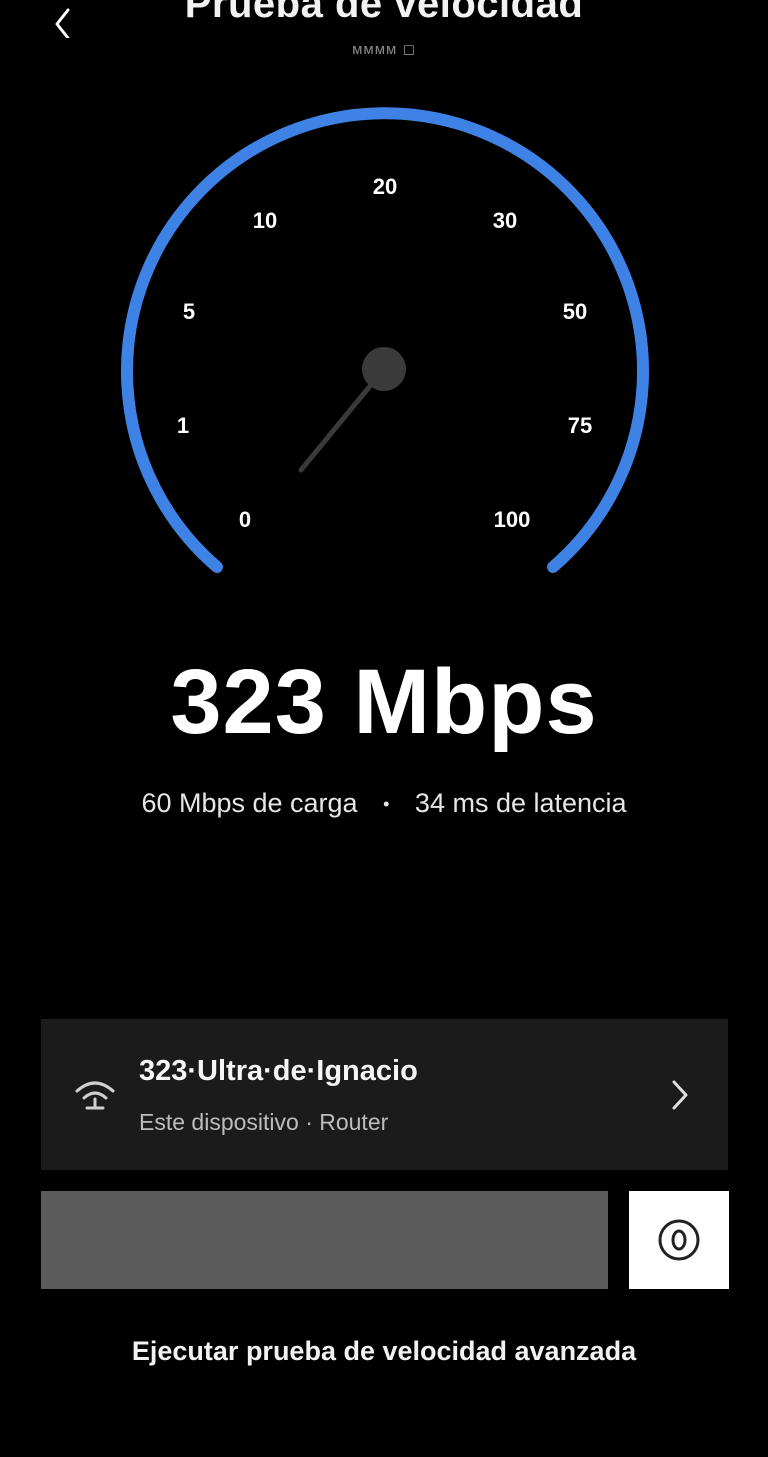  What do you see at coordinates (278, 1071) in the screenshot?
I see `network-name: 323·Ultra·de·Ignacio` at bounding box center [278, 1071].